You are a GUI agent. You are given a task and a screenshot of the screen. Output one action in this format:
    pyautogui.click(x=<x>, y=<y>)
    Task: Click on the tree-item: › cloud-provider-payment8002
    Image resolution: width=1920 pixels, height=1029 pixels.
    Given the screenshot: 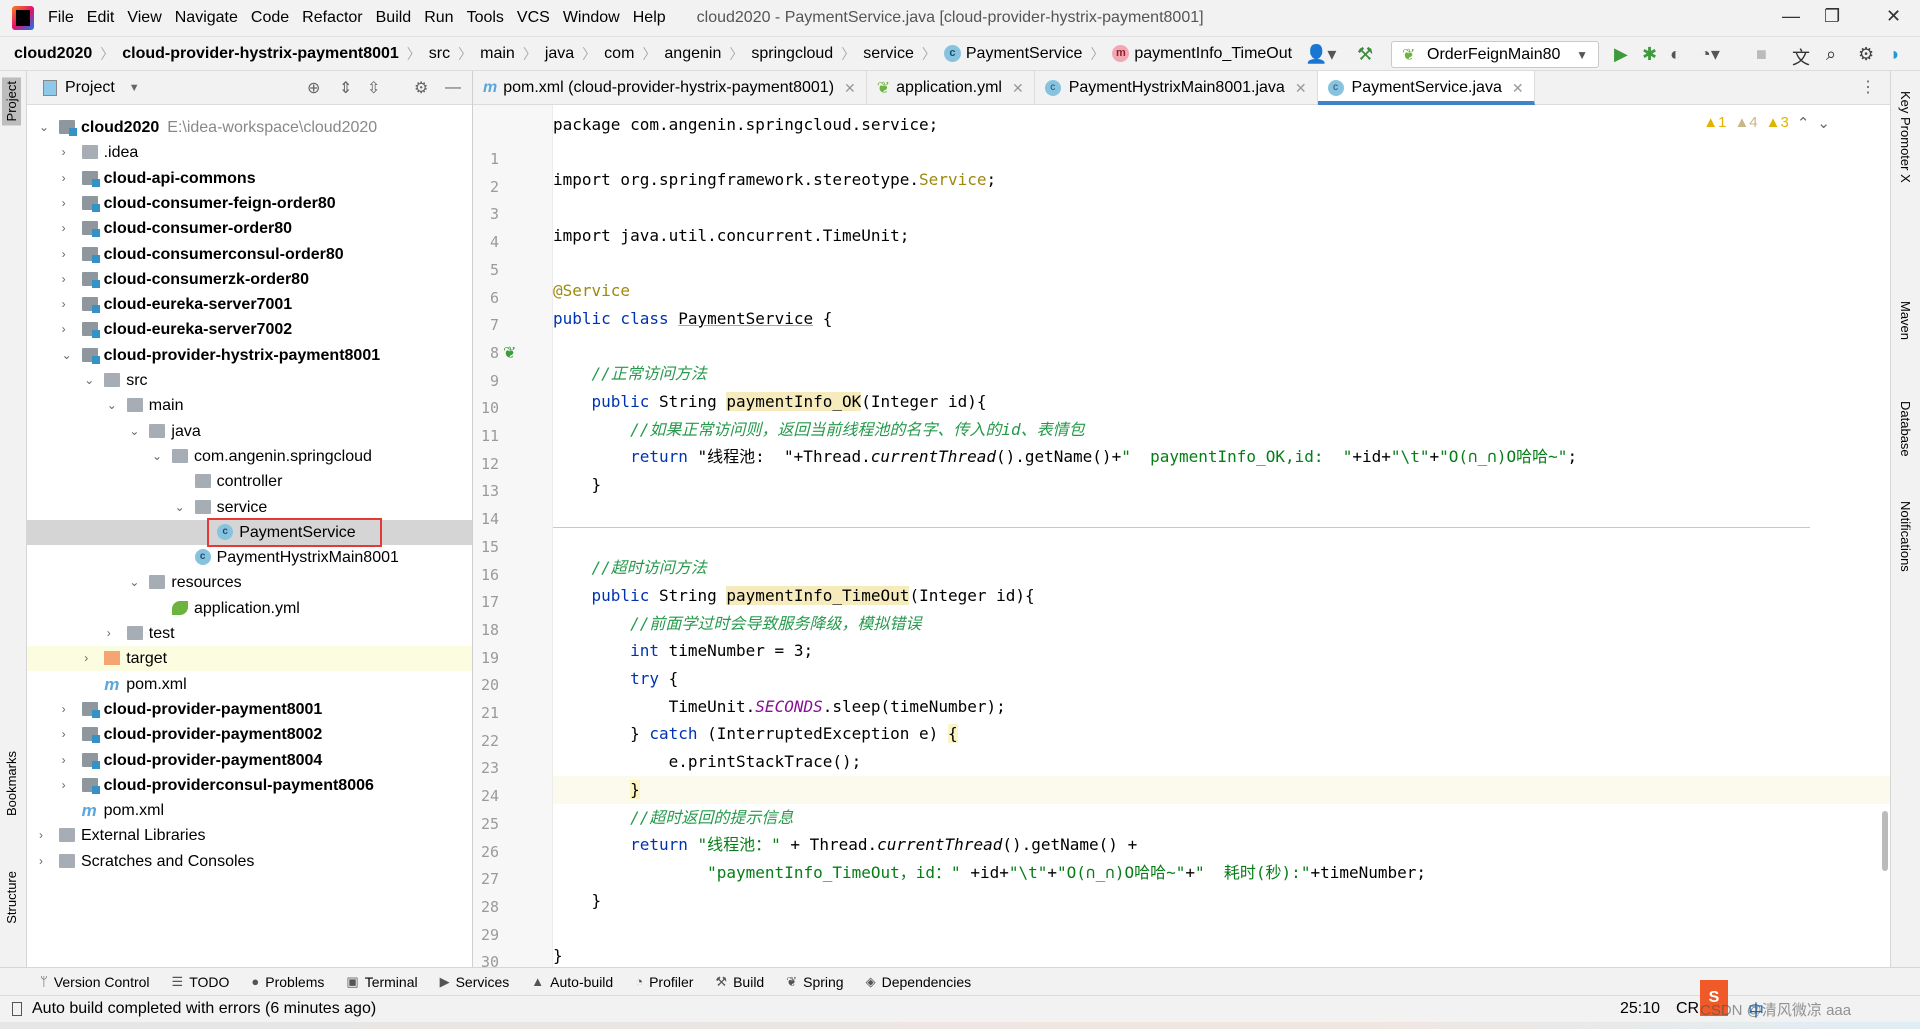 What is the action you would take?
    pyautogui.click(x=249, y=734)
    